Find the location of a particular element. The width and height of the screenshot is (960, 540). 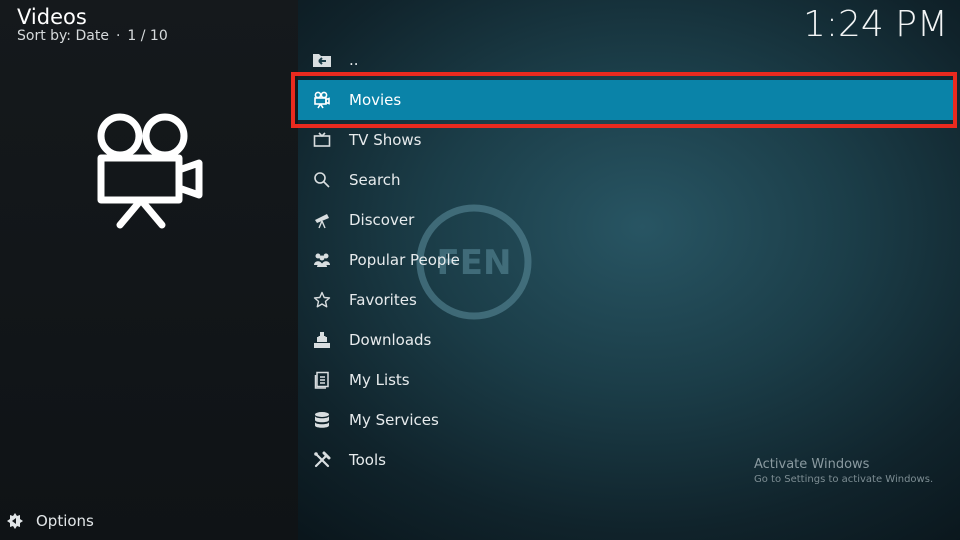

menu-item-label: Downloads is located at coordinates (390, 340).